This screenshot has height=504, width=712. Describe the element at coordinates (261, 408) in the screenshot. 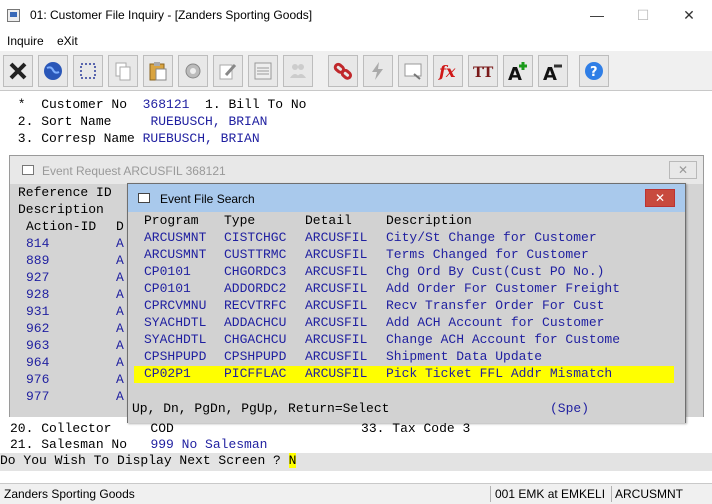

I see `search-footer-keys: Up, Dn, PgDn, PgUp, Return=Select` at that location.